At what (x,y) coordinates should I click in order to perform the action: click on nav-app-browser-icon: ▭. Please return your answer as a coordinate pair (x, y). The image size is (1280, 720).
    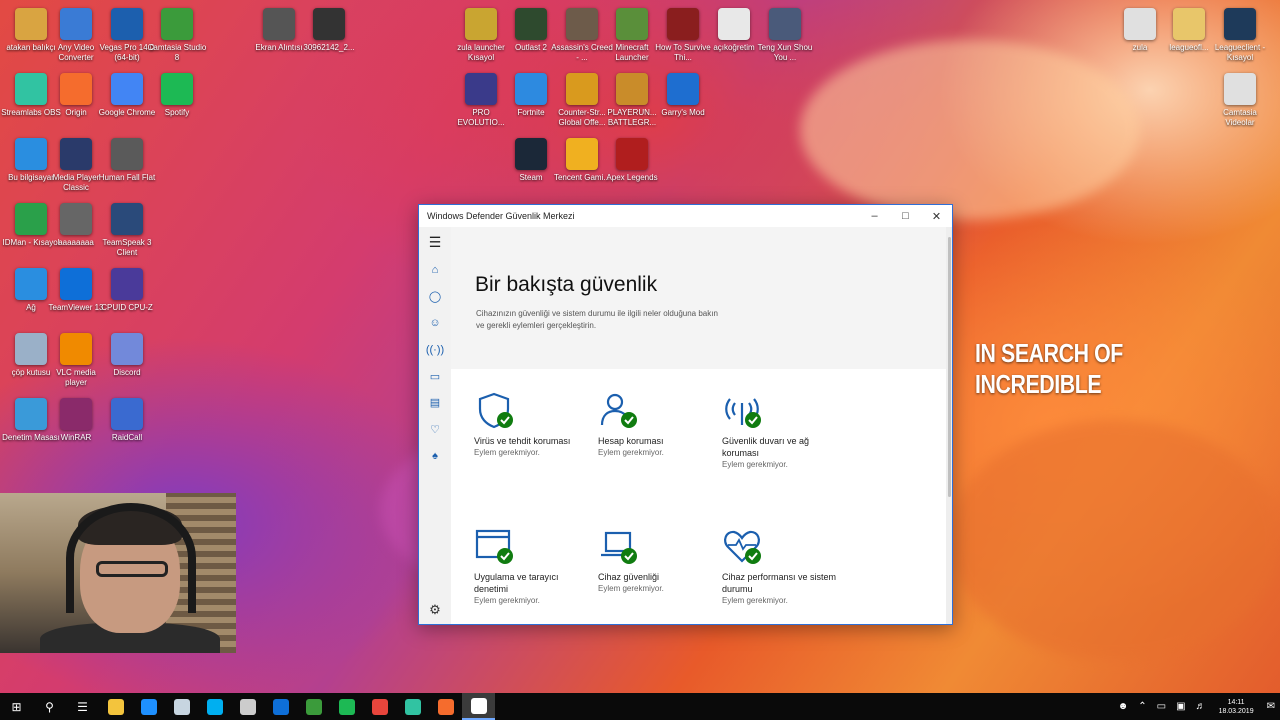
    Looking at the image, I should click on (435, 376).